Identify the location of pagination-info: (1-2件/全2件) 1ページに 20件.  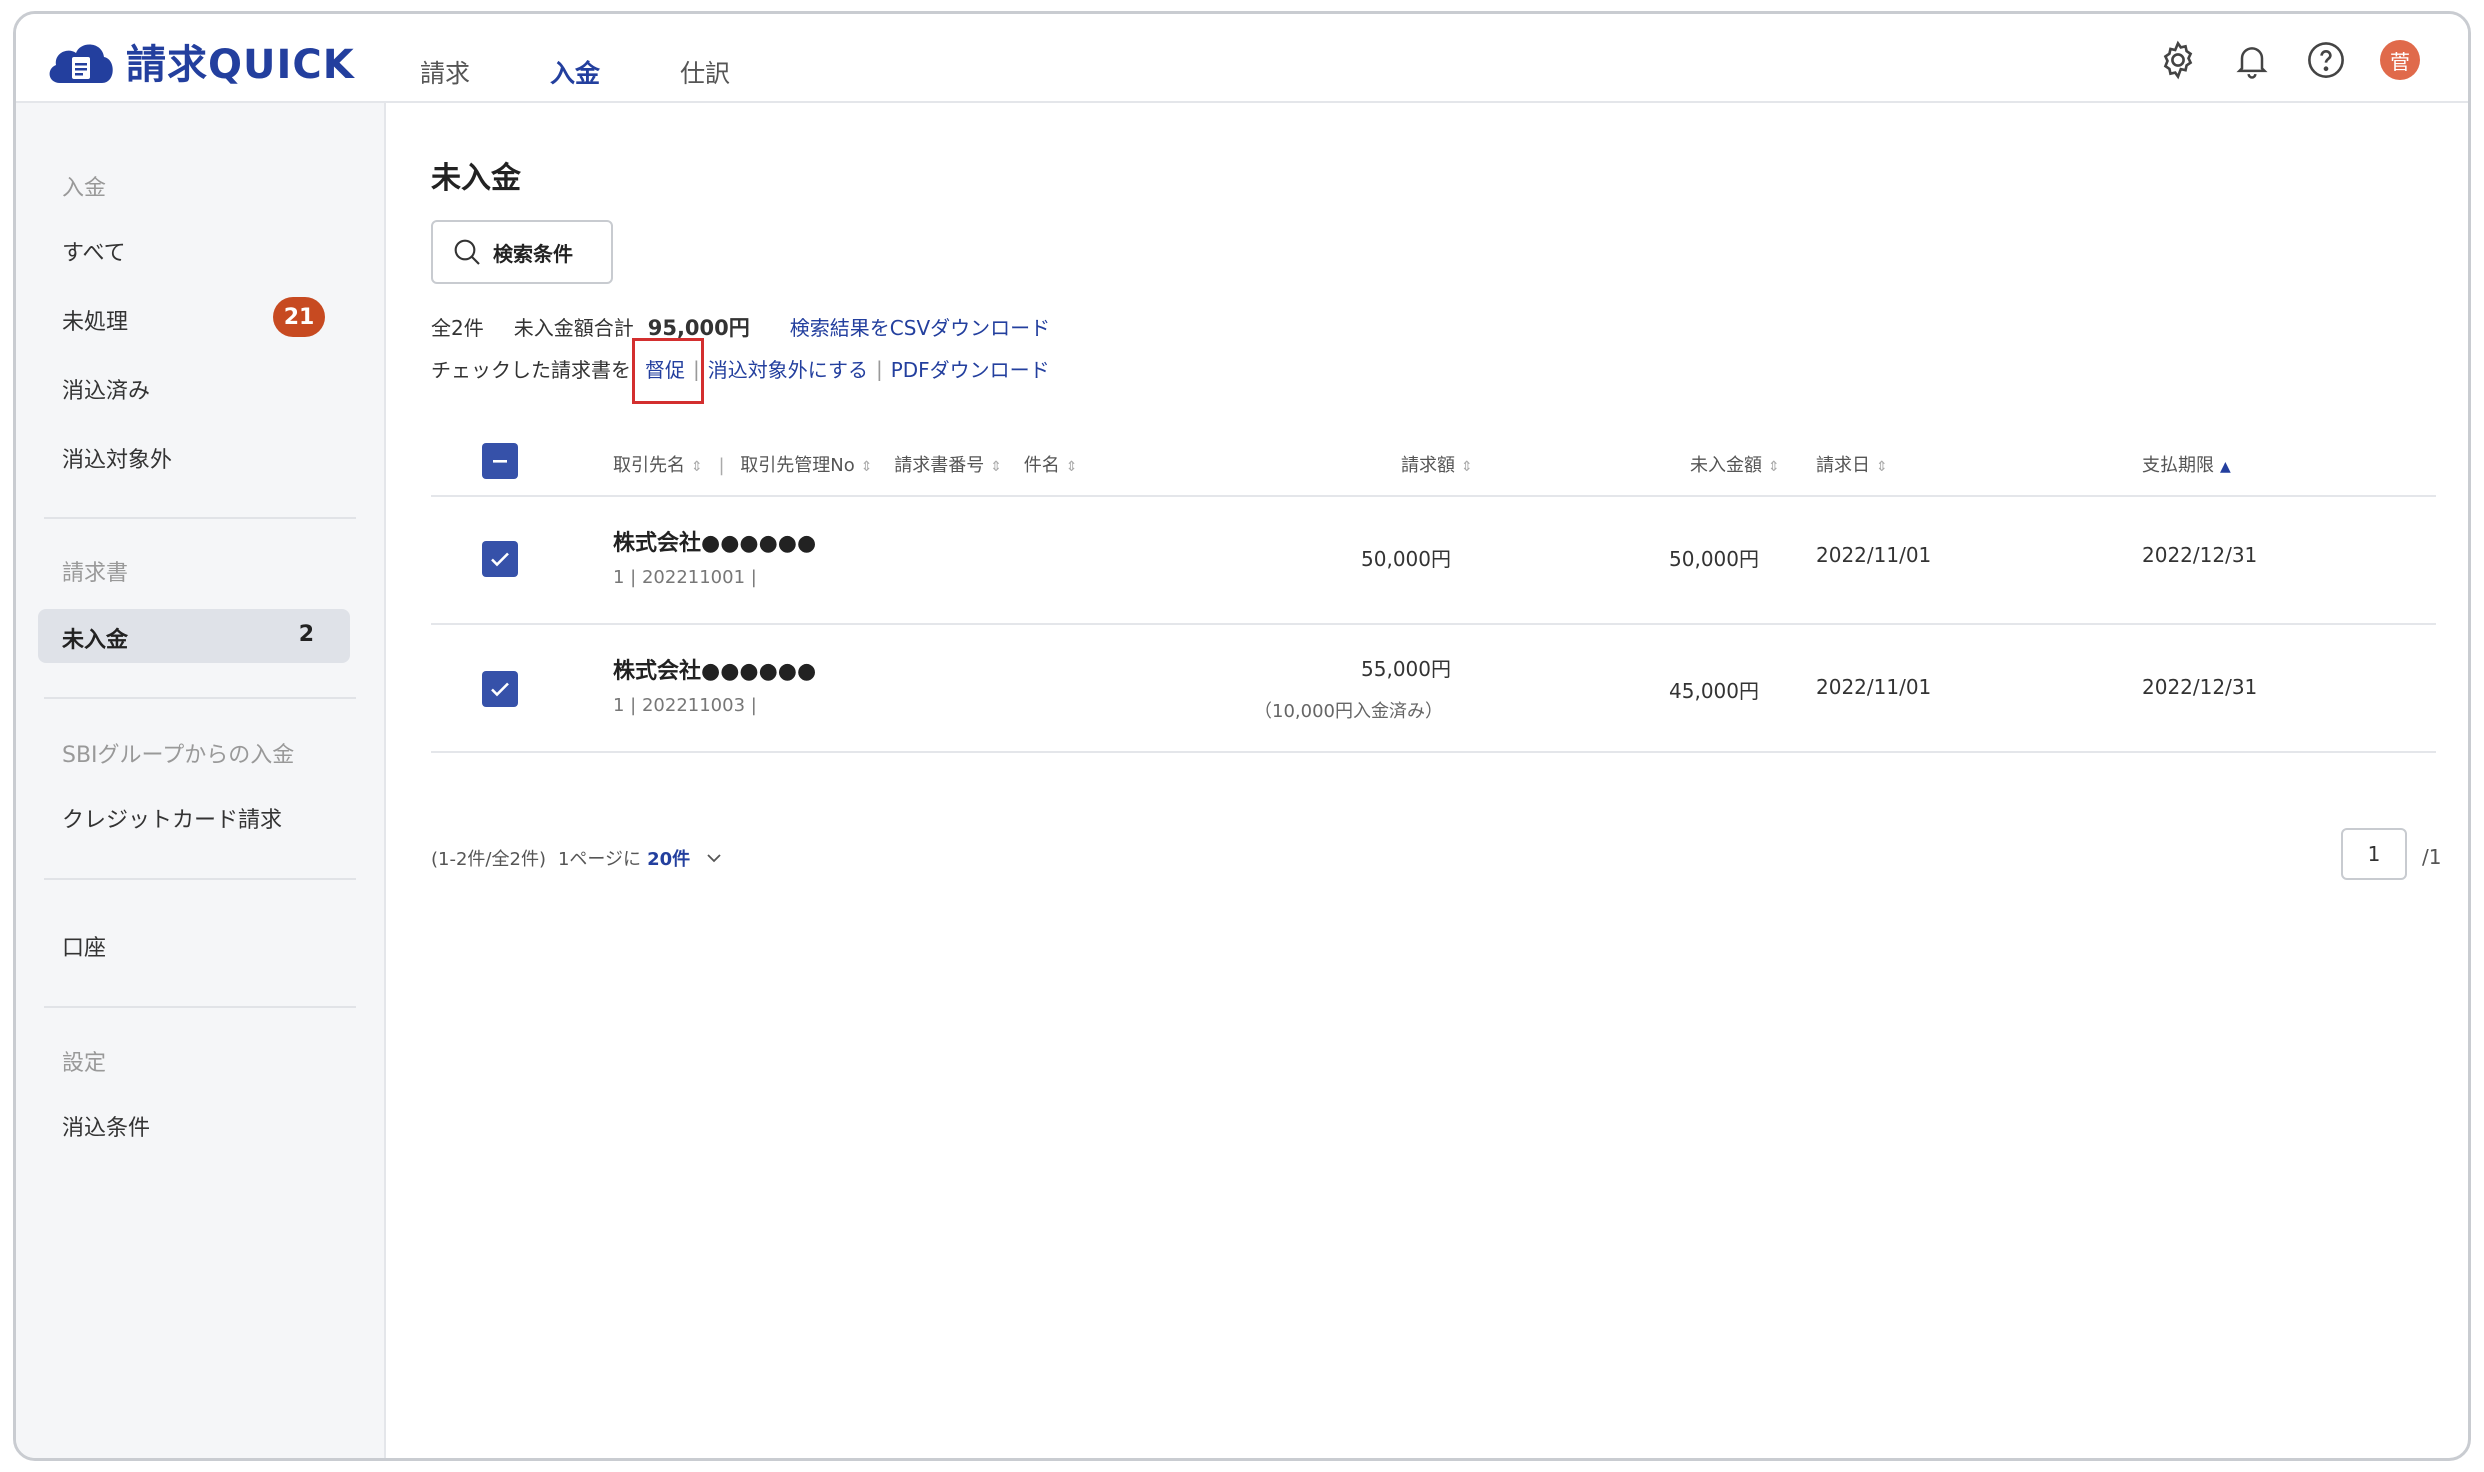
(577, 858).